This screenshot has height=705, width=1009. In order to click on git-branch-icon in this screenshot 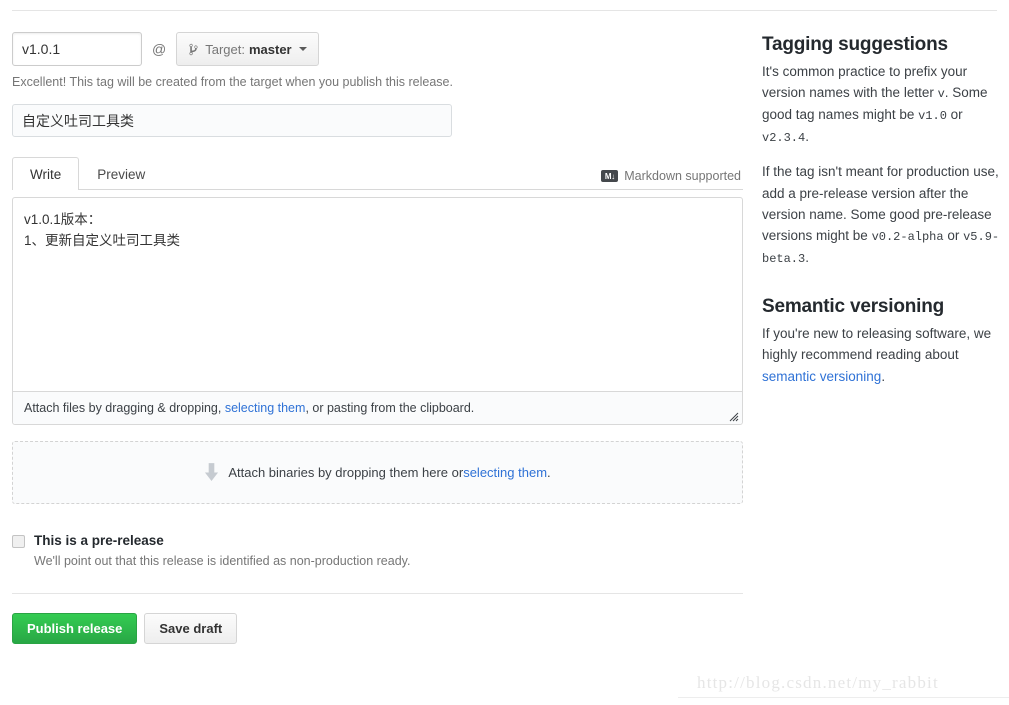, I will do `click(193, 49)`.